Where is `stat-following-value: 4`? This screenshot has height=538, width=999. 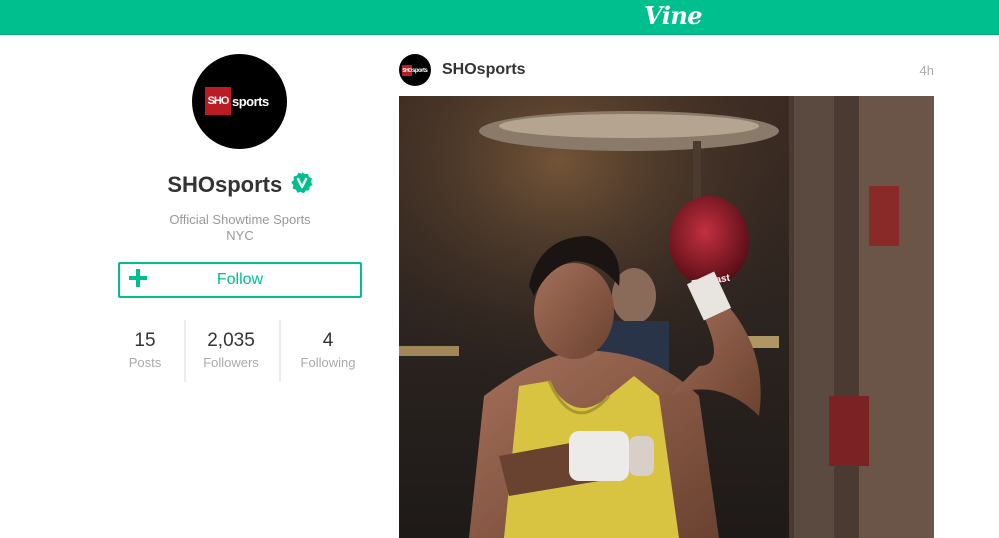
stat-following-value: 4 is located at coordinates (328, 340).